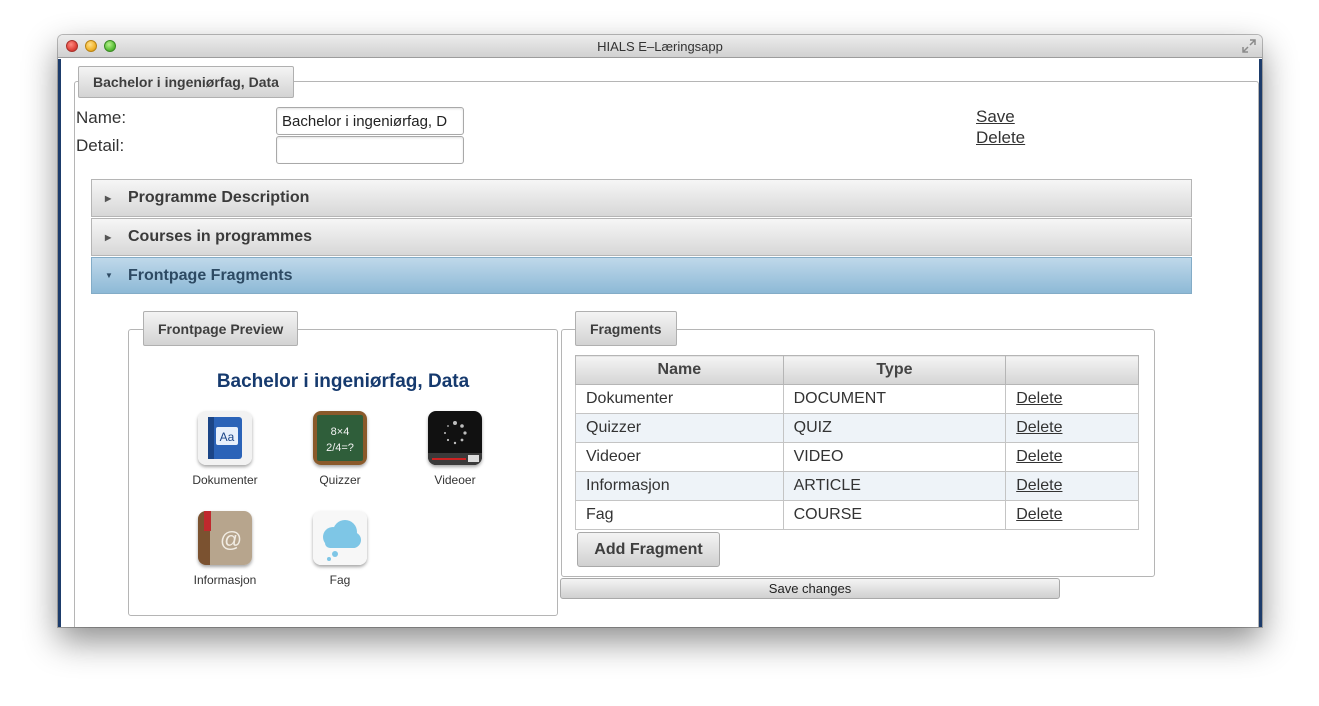  What do you see at coordinates (894, 457) in the screenshot?
I see `fragment-type-cell: VIDEO` at bounding box center [894, 457].